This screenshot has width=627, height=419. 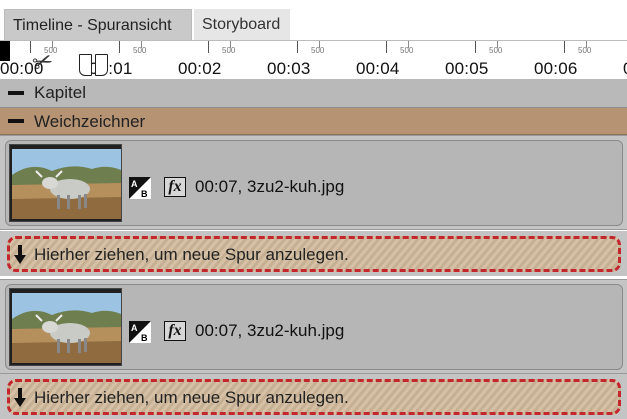 What do you see at coordinates (5, 51) in the screenshot?
I see `playhead-start-marker` at bounding box center [5, 51].